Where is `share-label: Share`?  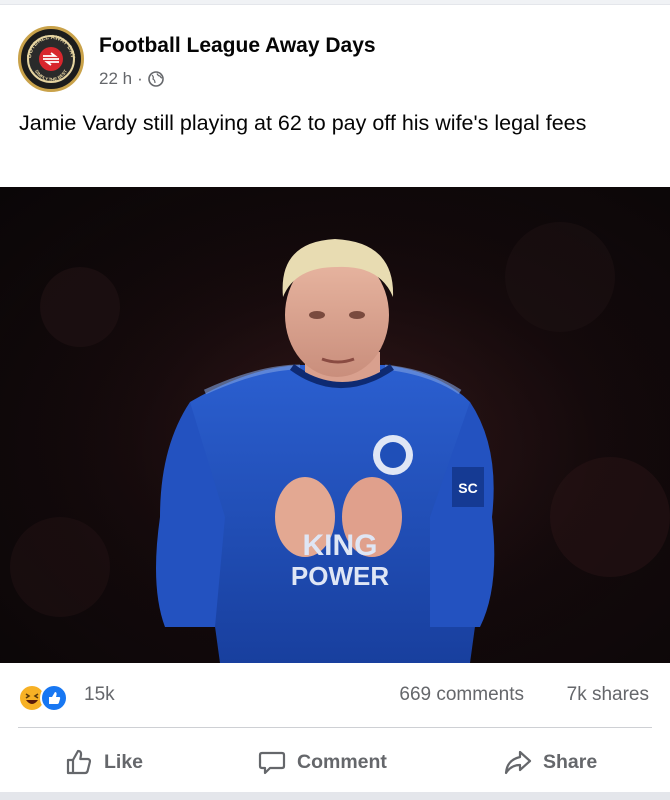
share-label: Share is located at coordinates (570, 761).